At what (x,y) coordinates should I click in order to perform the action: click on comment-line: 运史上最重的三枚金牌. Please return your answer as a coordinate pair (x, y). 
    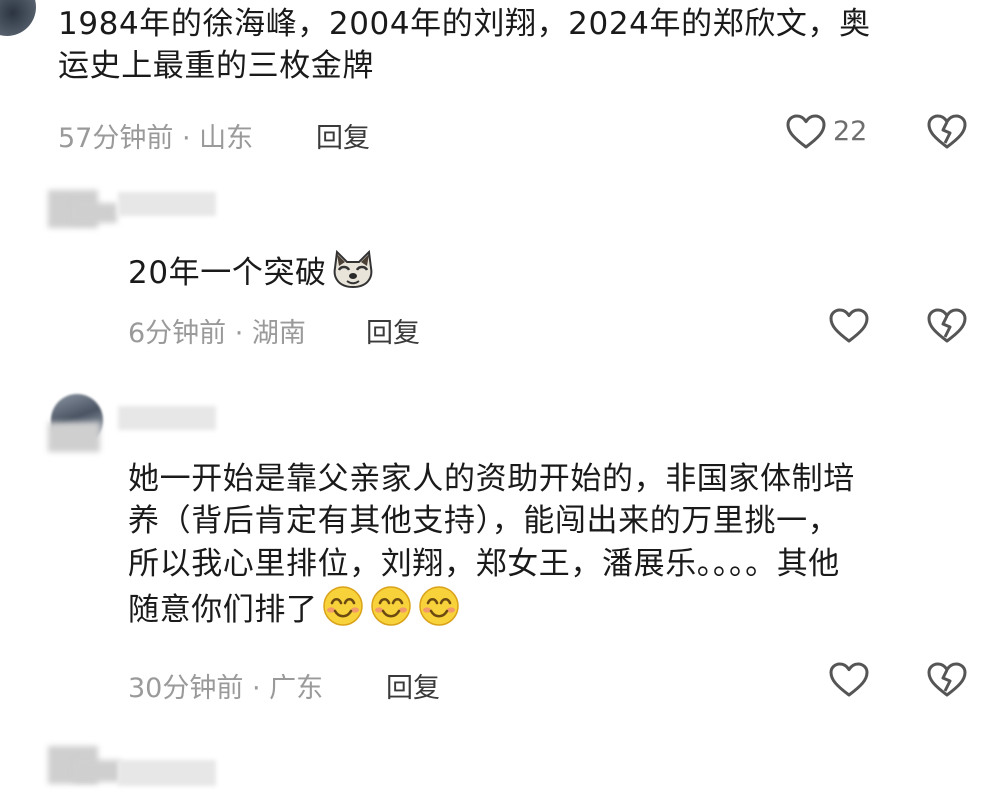
    Looking at the image, I should click on (216, 66).